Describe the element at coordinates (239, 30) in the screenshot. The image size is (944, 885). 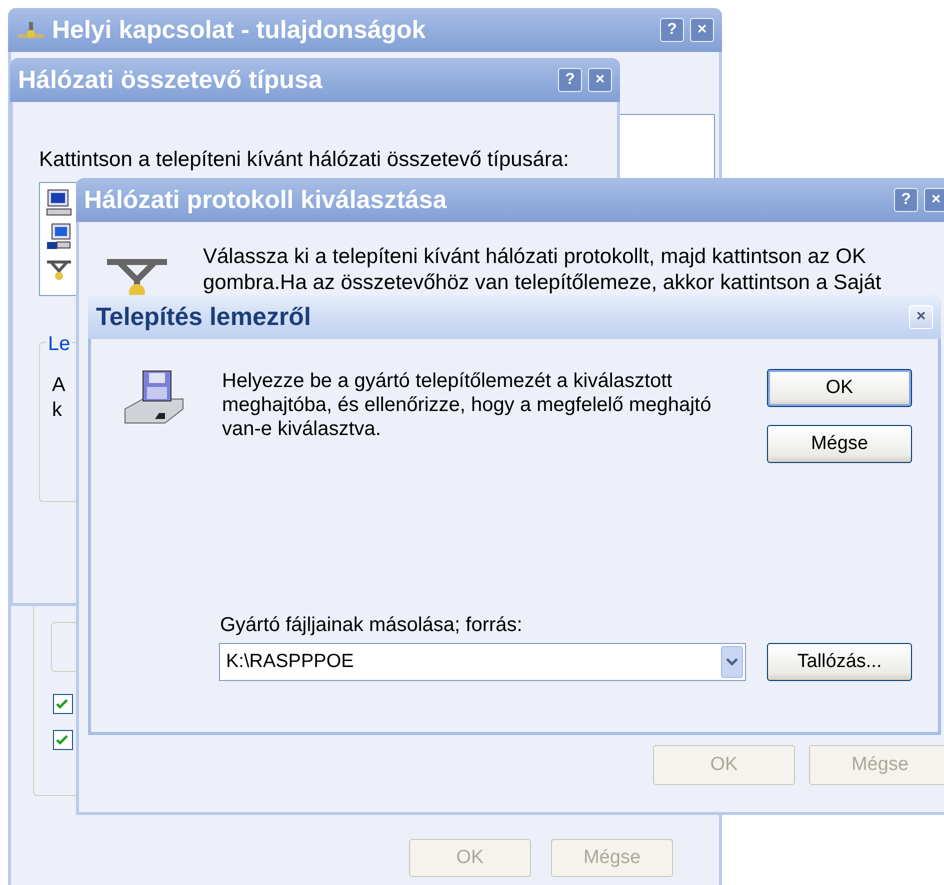
I see `window-title: Helyi kapcsolat - tulajdonságok` at that location.